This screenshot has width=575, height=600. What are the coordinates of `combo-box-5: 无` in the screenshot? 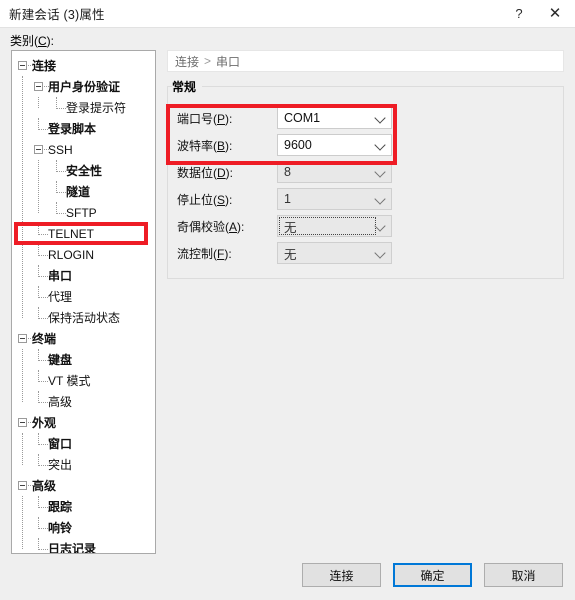 It's located at (334, 253).